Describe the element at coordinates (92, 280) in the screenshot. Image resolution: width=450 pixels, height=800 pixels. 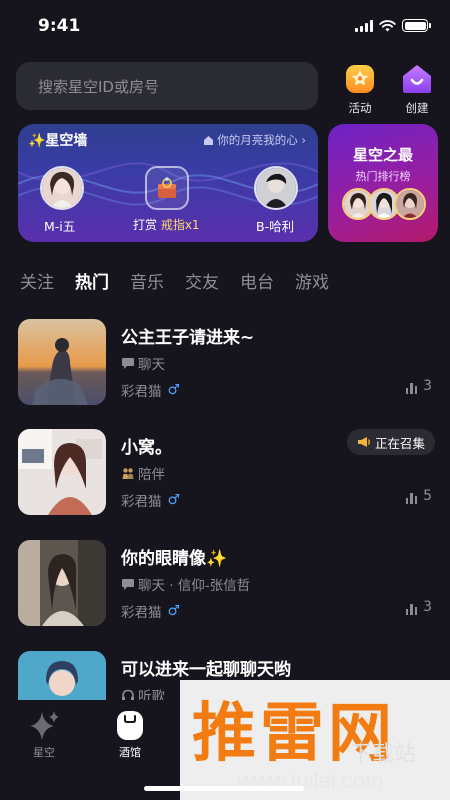
I see `tab-hot: 热门` at that location.